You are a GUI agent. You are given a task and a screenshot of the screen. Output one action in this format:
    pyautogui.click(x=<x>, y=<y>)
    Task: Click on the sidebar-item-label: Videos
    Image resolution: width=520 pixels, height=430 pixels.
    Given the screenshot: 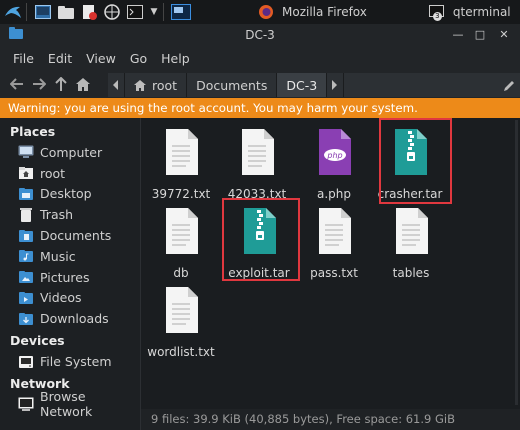 What is the action you would take?
    pyautogui.click(x=61, y=298)
    